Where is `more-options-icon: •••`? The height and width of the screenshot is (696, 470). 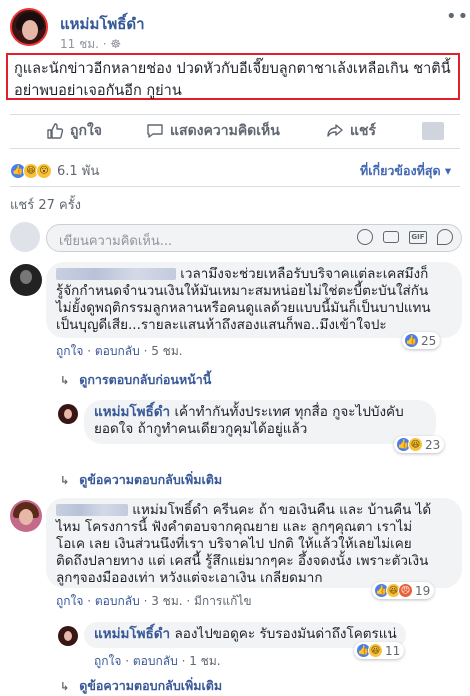
more-options-icon: ••• is located at coordinates (458, 16).